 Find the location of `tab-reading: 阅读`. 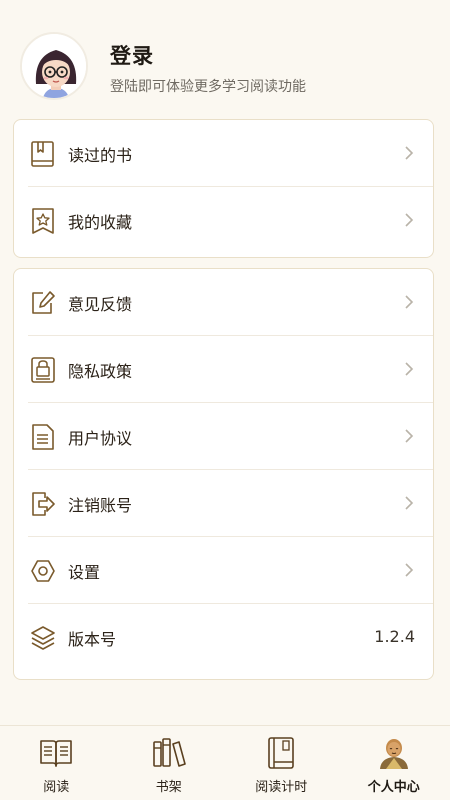

tab-reading: 阅读 is located at coordinates (56, 763).